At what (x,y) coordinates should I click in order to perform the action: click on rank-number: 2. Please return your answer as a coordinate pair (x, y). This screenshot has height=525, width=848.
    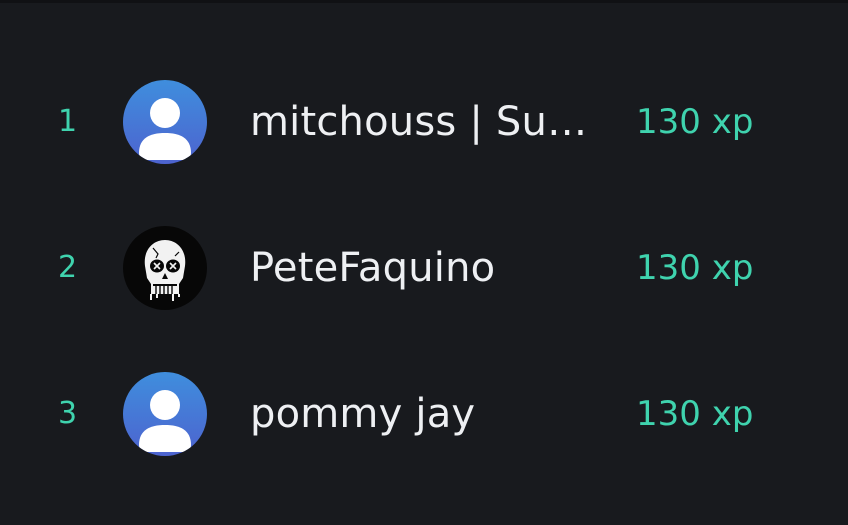
    Looking at the image, I should click on (68, 267).